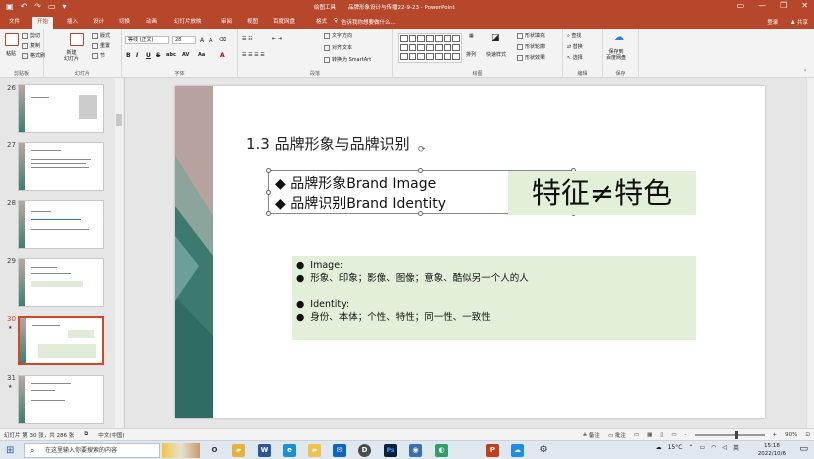 Image resolution: width=814 pixels, height=459 pixels. What do you see at coordinates (602, 193) in the screenshot?
I see `callout-box: 特征≠特色` at bounding box center [602, 193].